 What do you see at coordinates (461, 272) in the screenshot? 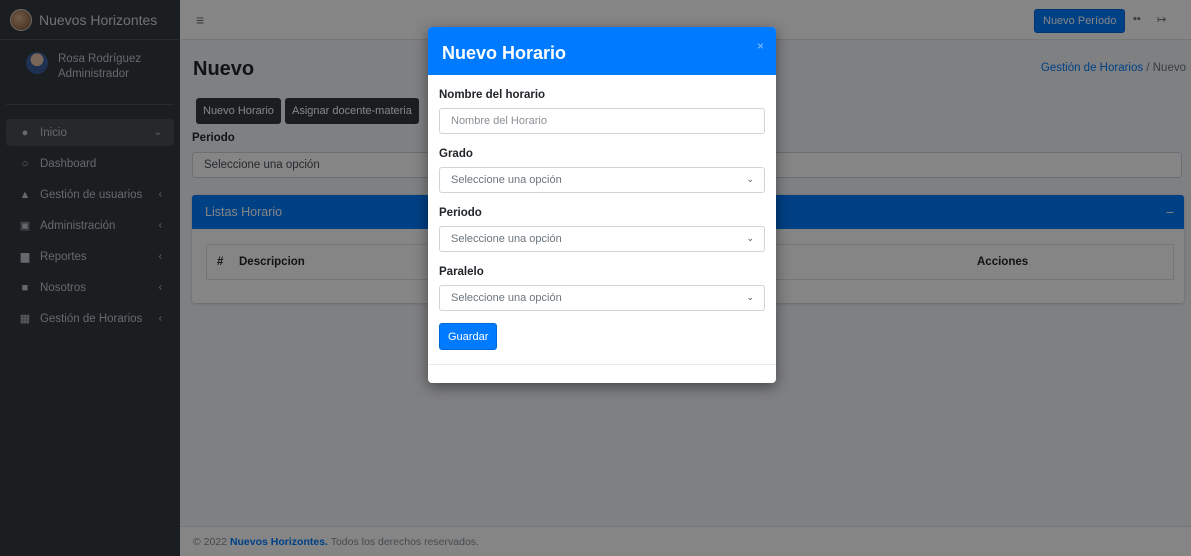
I see `paralelo-label: Paralelo` at bounding box center [461, 272].